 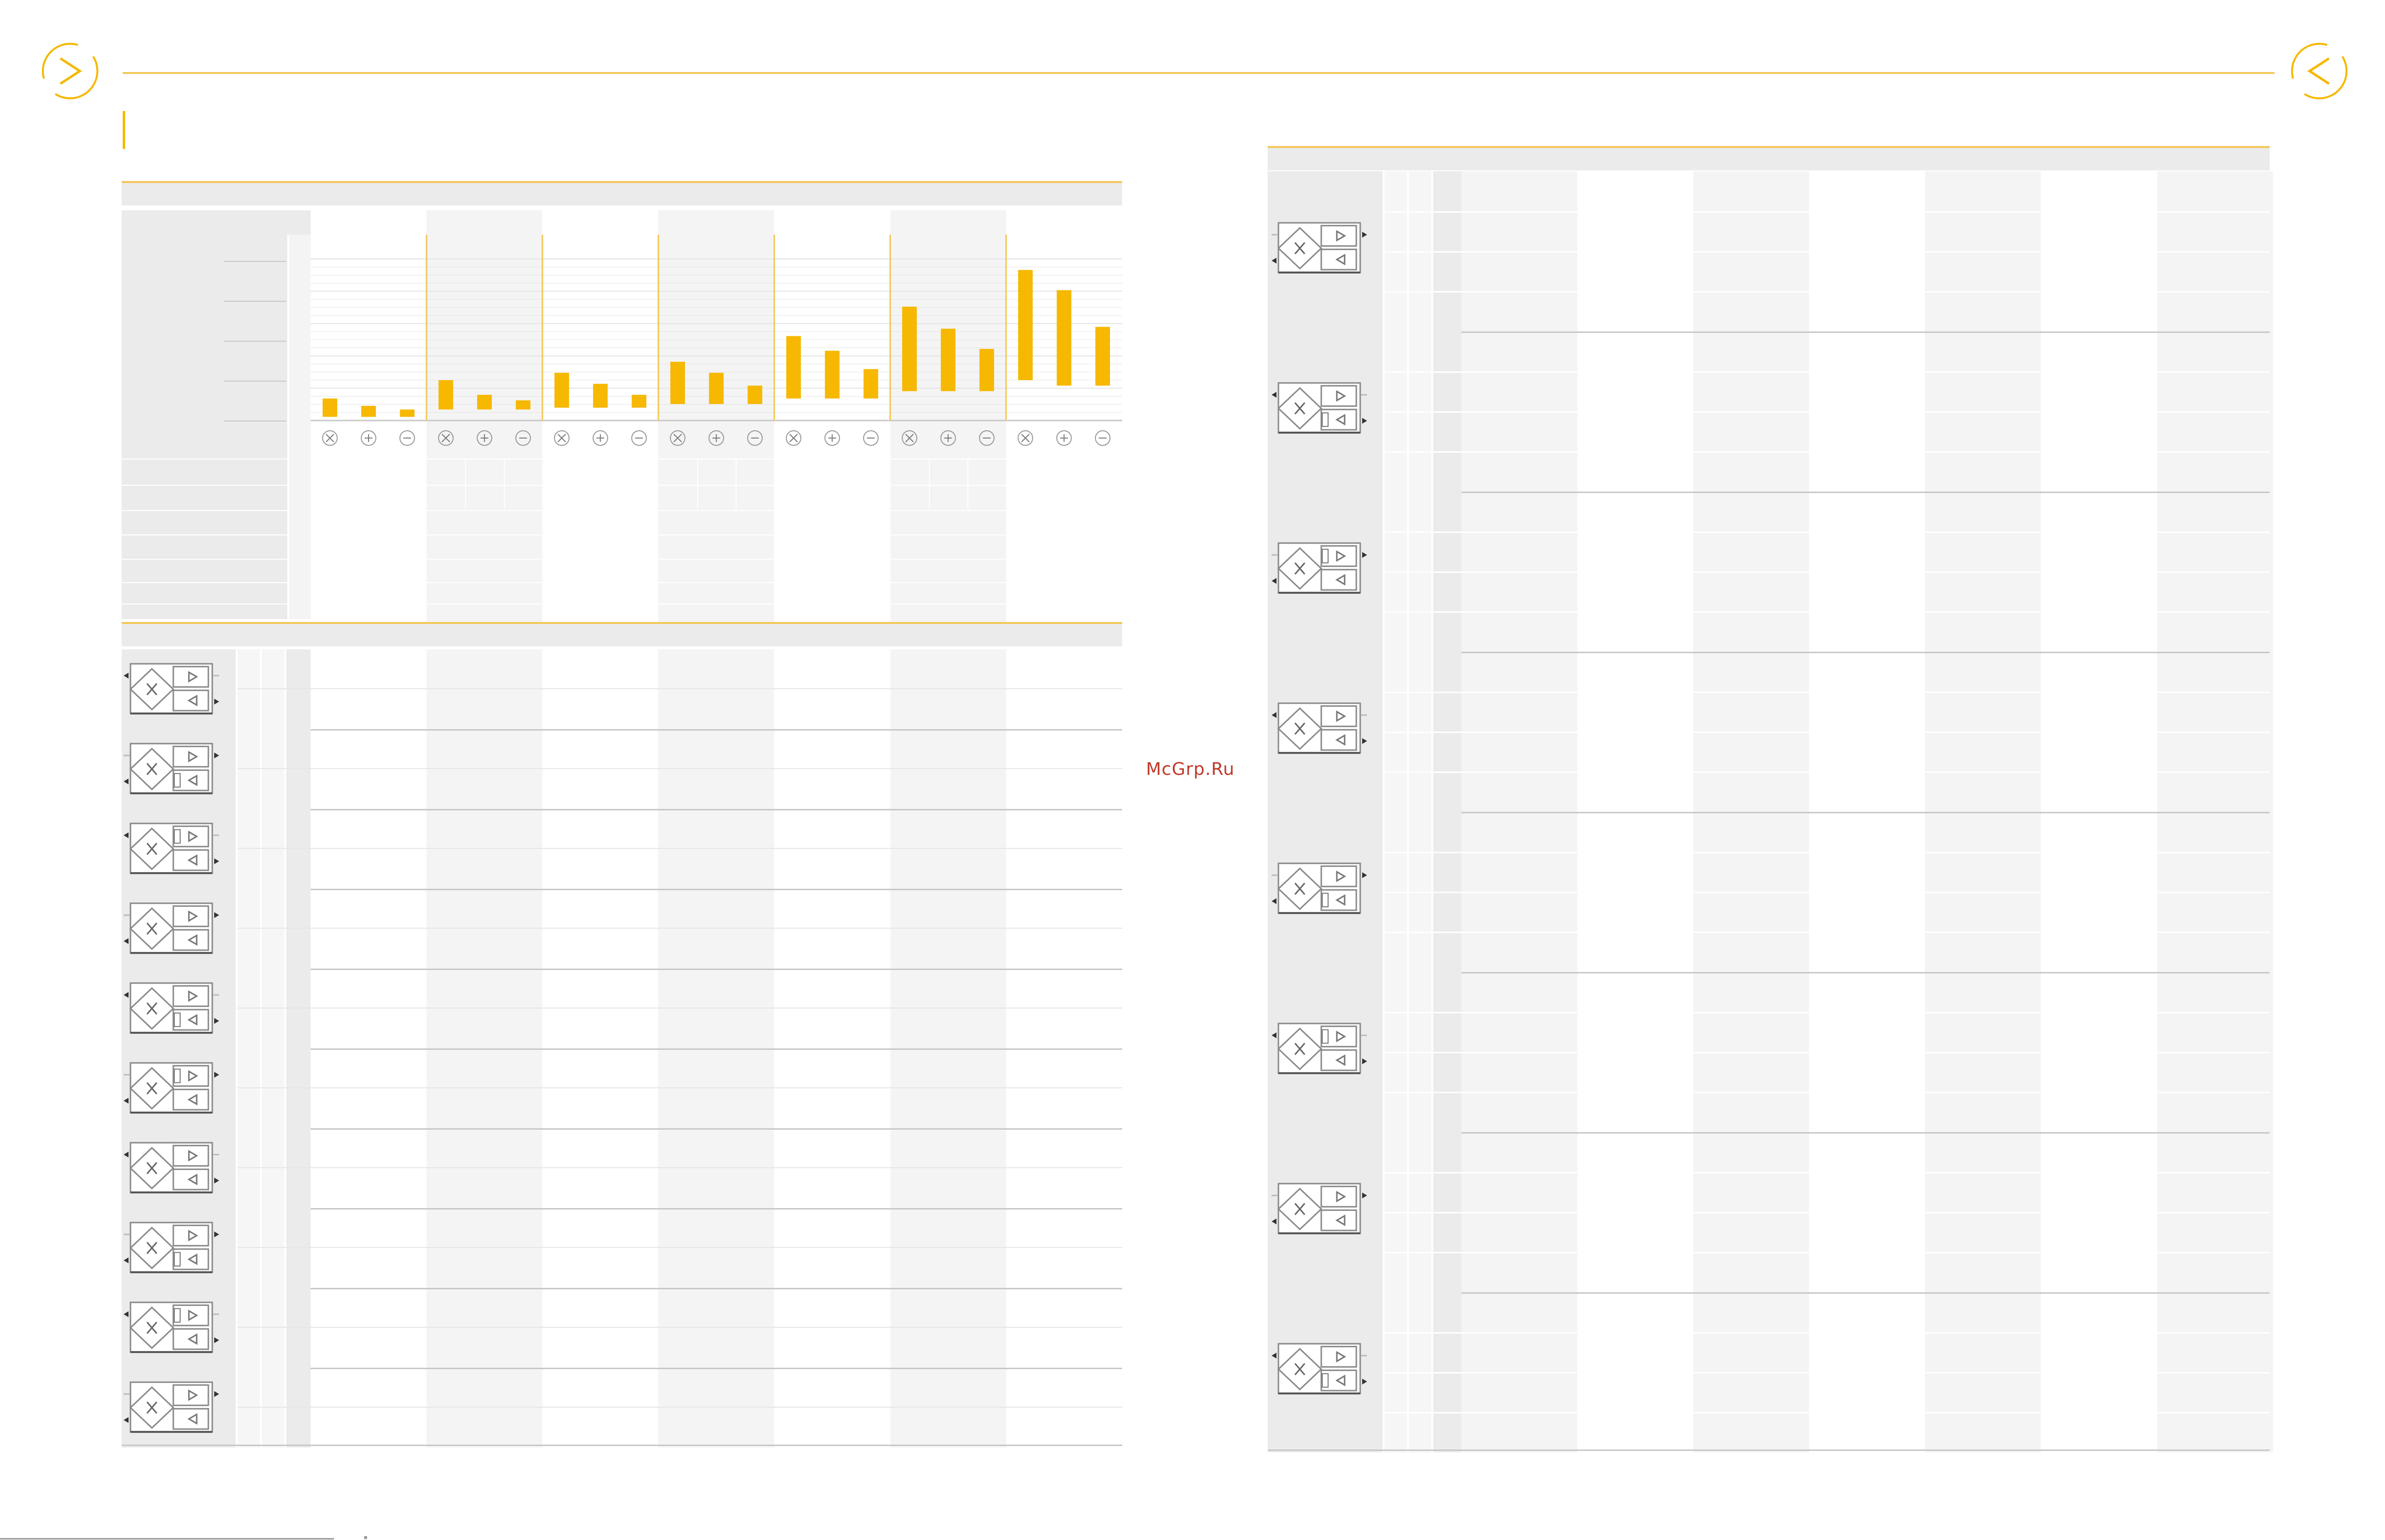 What do you see at coordinates (205, 427) in the screenshot?
I see `chart-label-column` at bounding box center [205, 427].